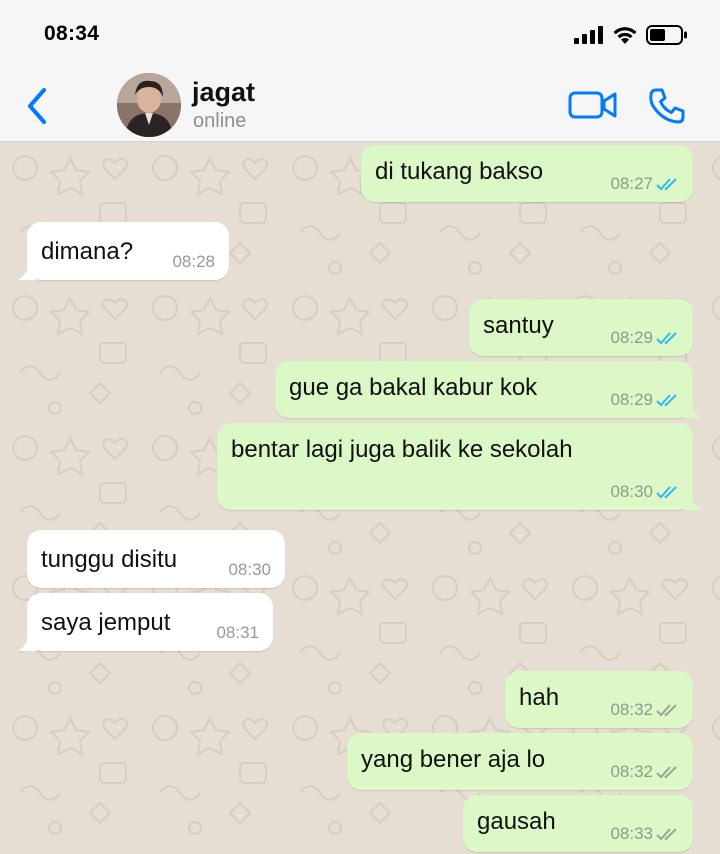  I want to click on message-time: 08:33, so click(631, 833).